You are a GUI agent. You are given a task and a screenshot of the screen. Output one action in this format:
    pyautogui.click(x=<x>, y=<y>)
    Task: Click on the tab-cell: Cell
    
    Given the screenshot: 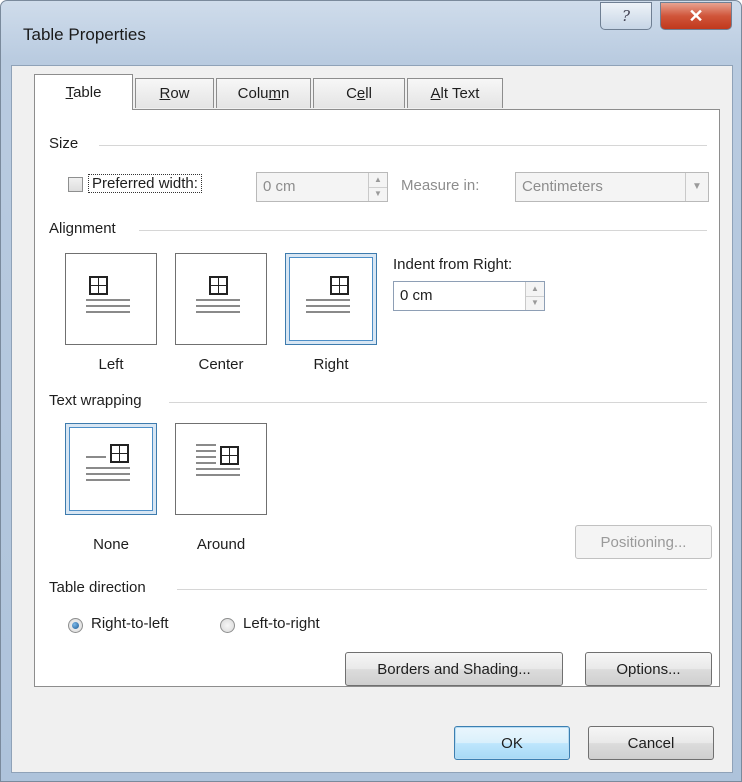 What is the action you would take?
    pyautogui.click(x=359, y=93)
    